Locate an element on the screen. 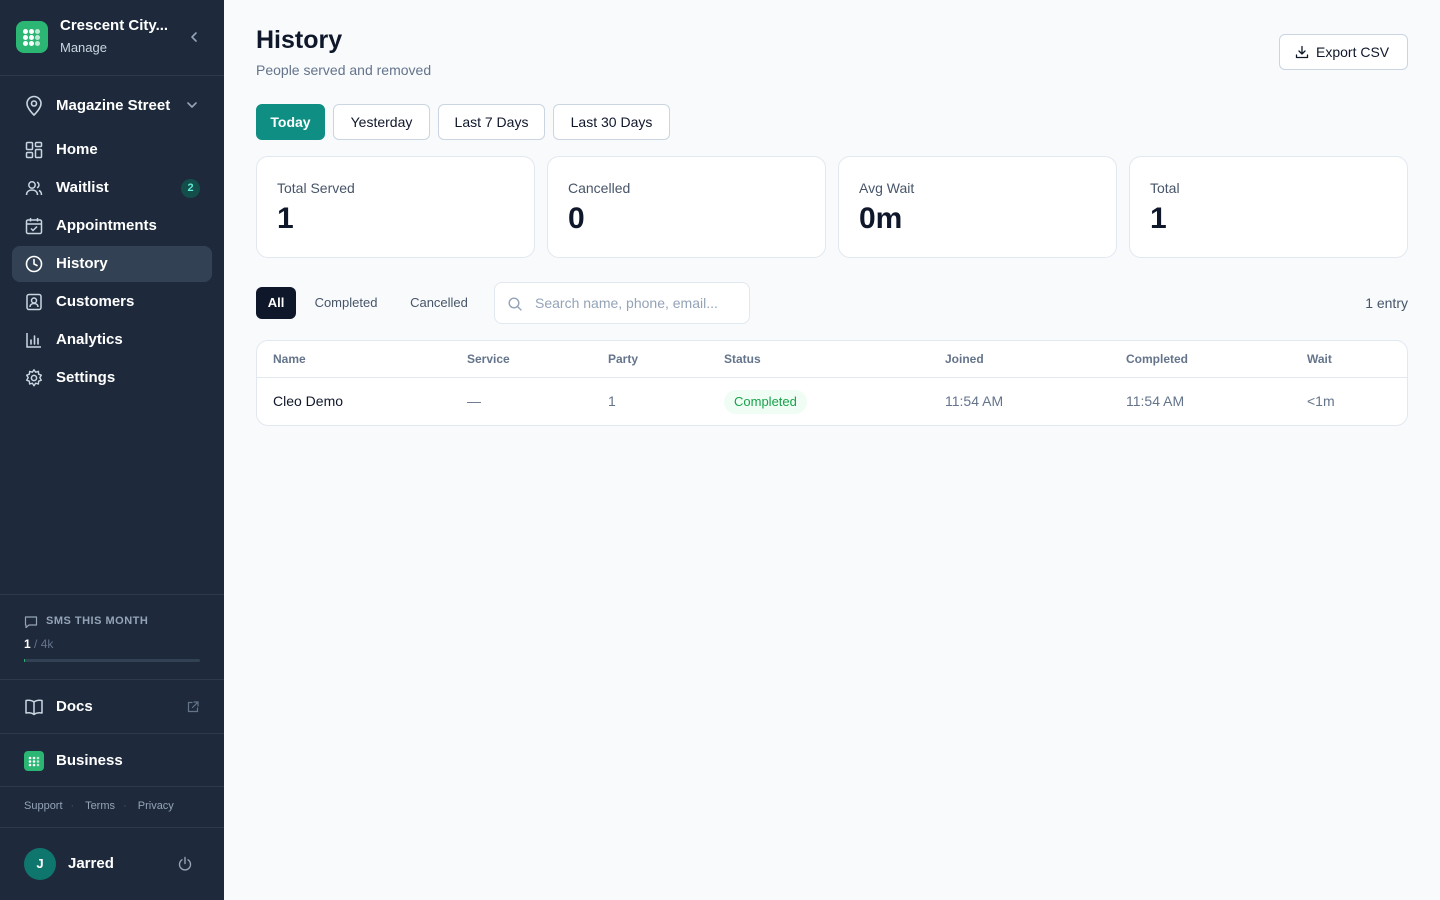  map-pin-icon is located at coordinates (34, 106).